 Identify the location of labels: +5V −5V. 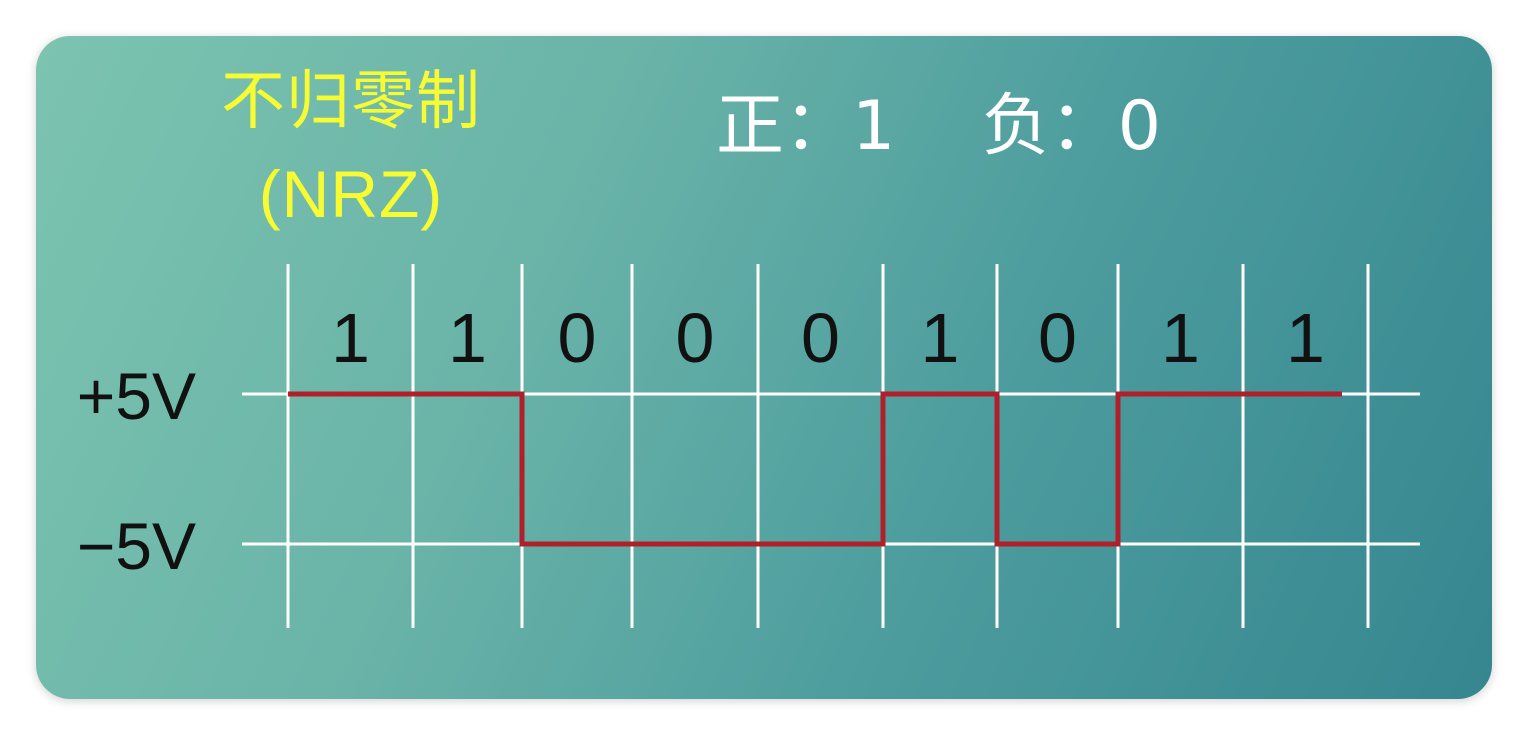
(136, 471).